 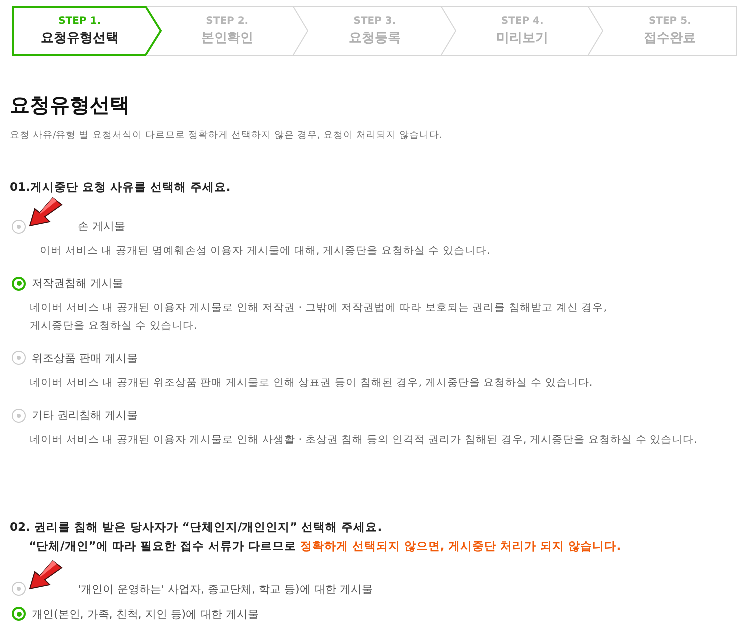 I want to click on option-label: 기타 권리침해 게시물, so click(x=85, y=416).